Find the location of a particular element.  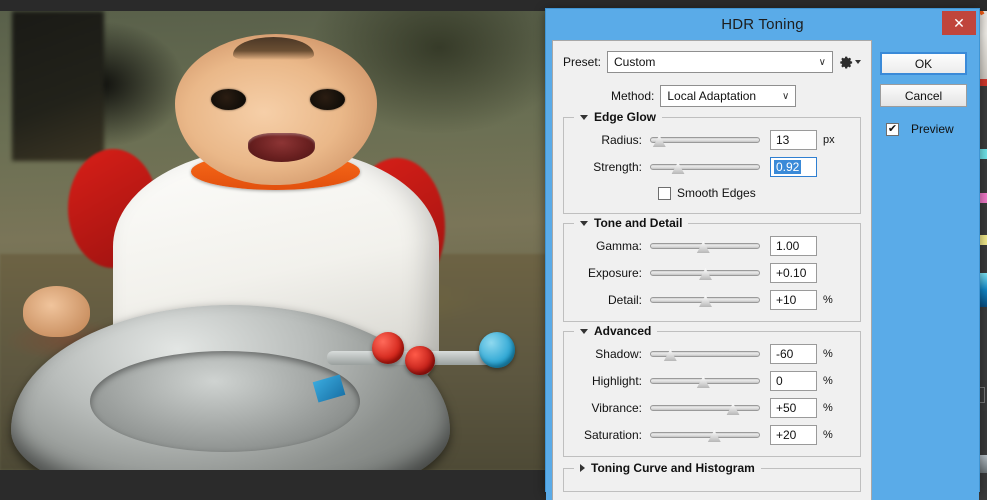

highlight-label: Highlight: is located at coordinates (616, 381).